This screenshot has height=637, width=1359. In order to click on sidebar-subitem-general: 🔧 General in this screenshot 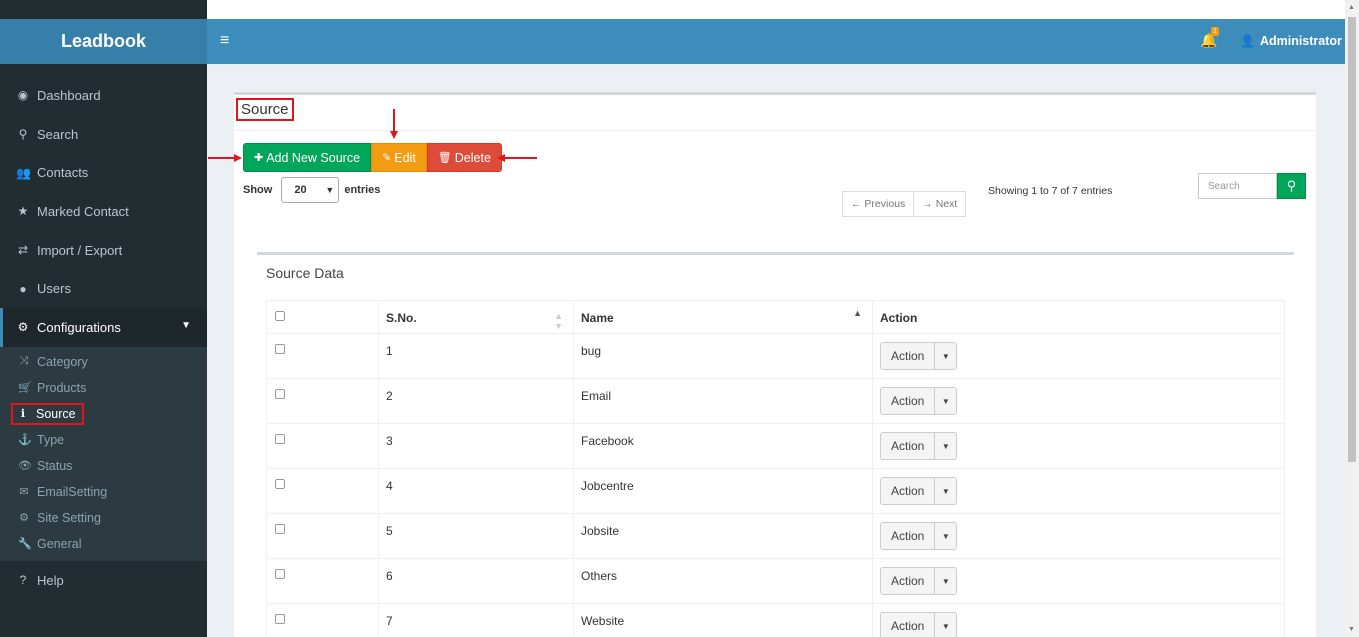, I will do `click(103, 544)`.